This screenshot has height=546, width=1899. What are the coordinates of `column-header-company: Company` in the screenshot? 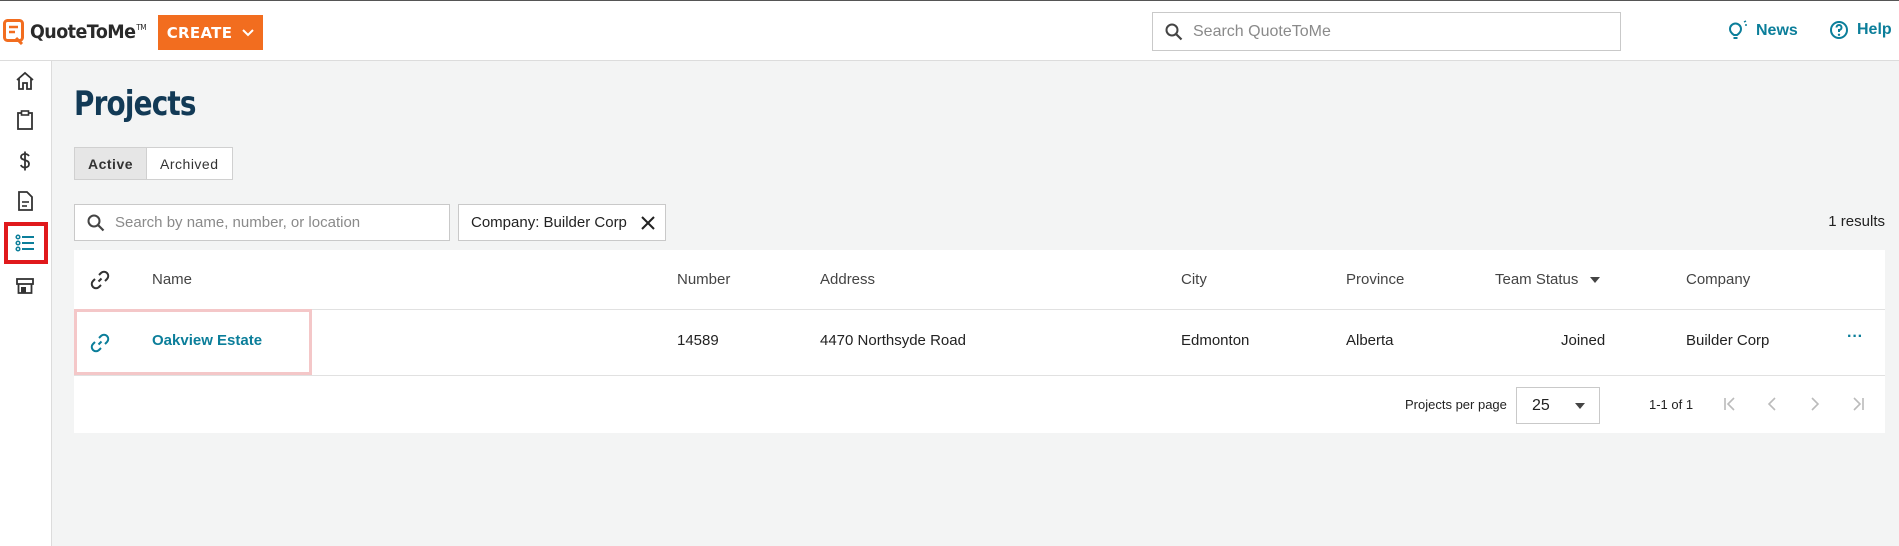 It's located at (1718, 279).